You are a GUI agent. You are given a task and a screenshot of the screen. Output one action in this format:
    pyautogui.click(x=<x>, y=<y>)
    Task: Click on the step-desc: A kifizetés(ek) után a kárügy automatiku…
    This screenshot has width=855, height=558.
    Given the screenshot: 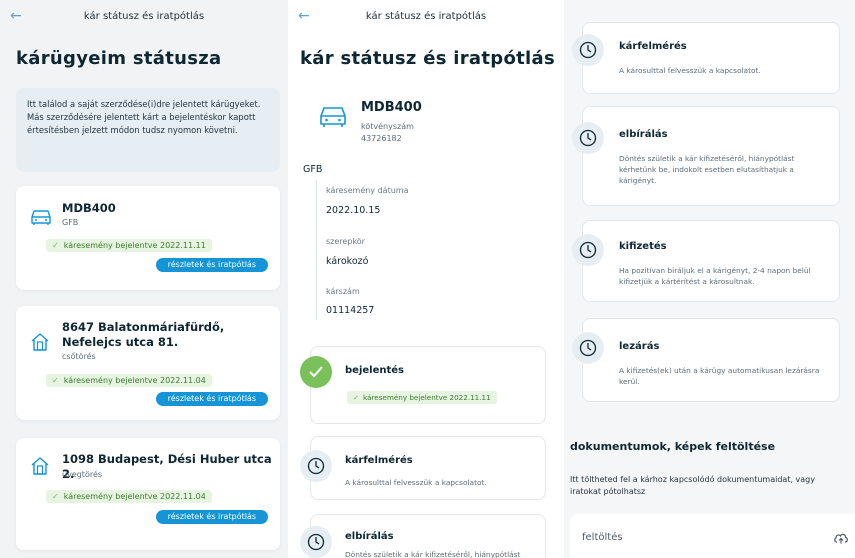 What is the action you would take?
    pyautogui.click(x=719, y=376)
    